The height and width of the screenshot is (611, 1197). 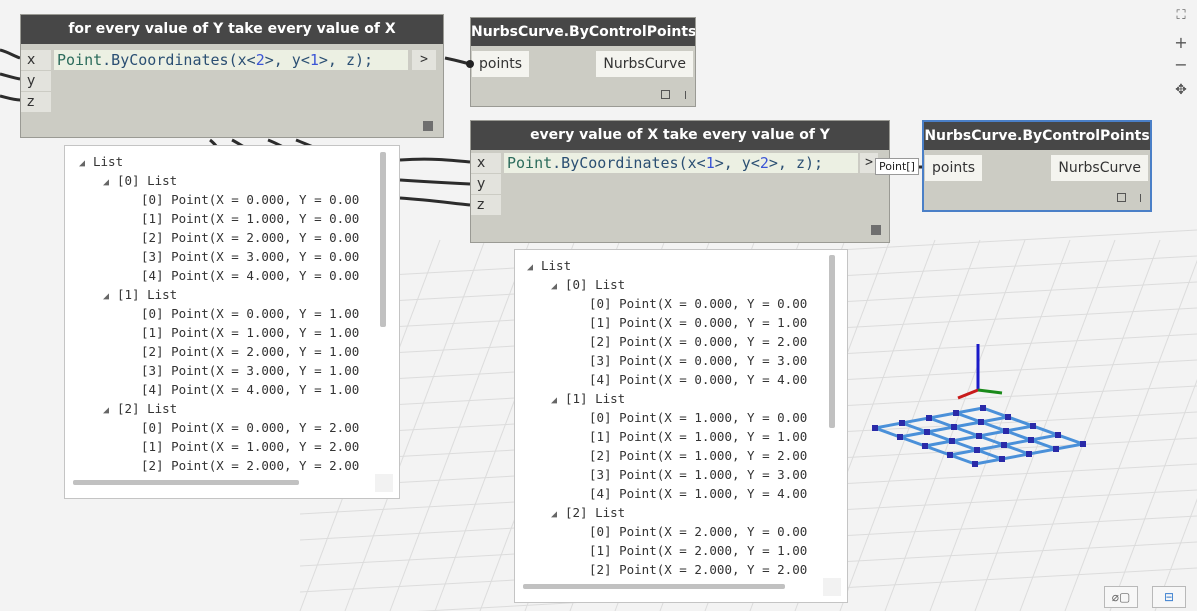 I want to click on zoom-to-fit-icon: ⛶, so click(x=1181, y=15).